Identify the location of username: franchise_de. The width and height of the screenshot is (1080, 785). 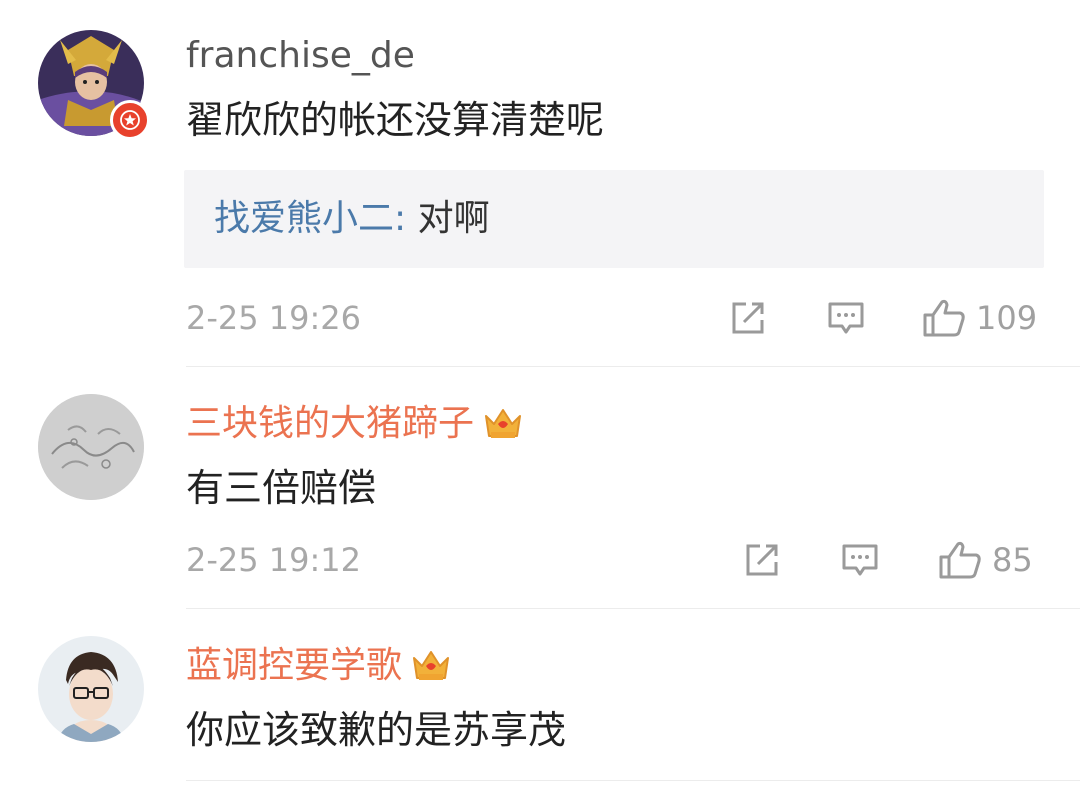
(300, 56).